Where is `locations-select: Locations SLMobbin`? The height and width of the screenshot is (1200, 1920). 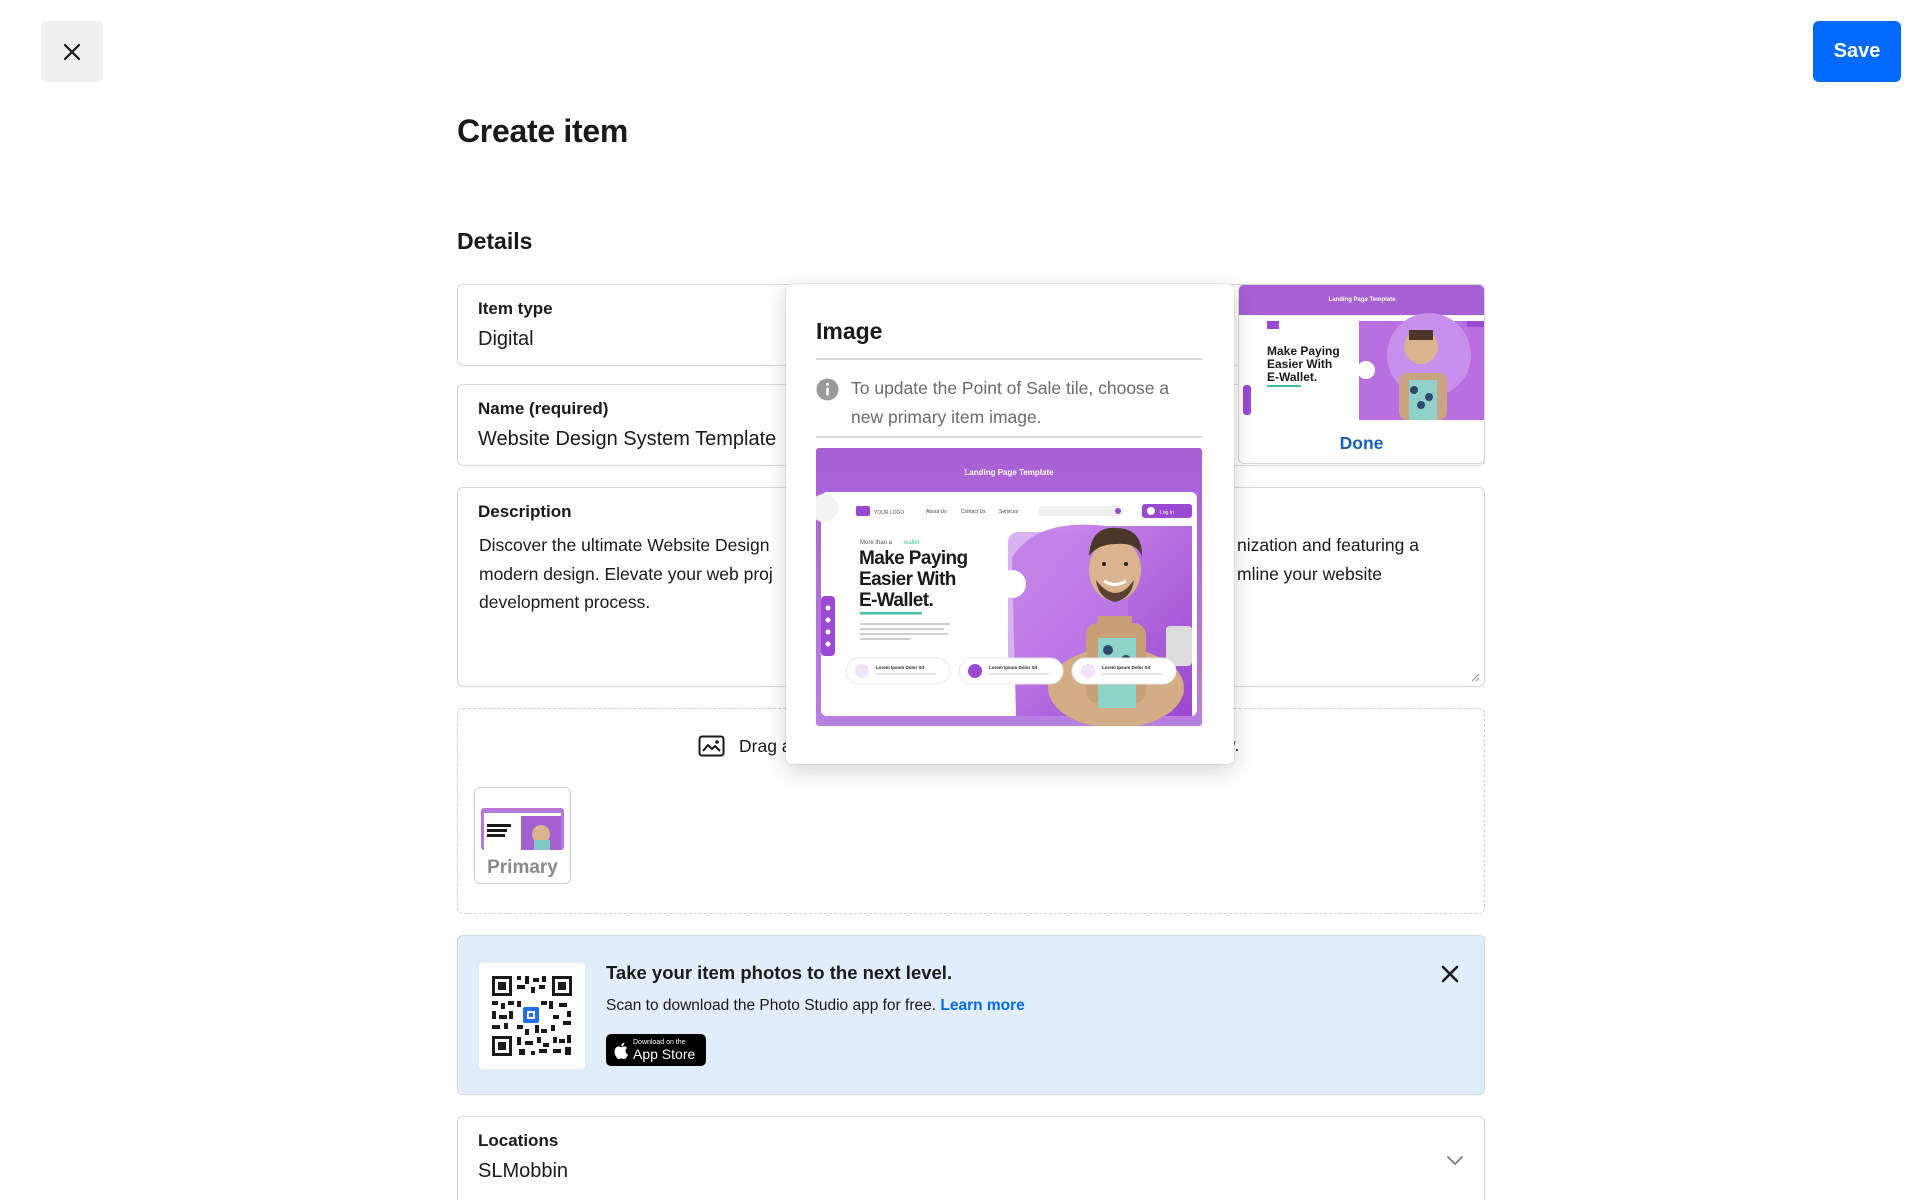 locations-select: Locations SLMobbin is located at coordinates (971, 1158).